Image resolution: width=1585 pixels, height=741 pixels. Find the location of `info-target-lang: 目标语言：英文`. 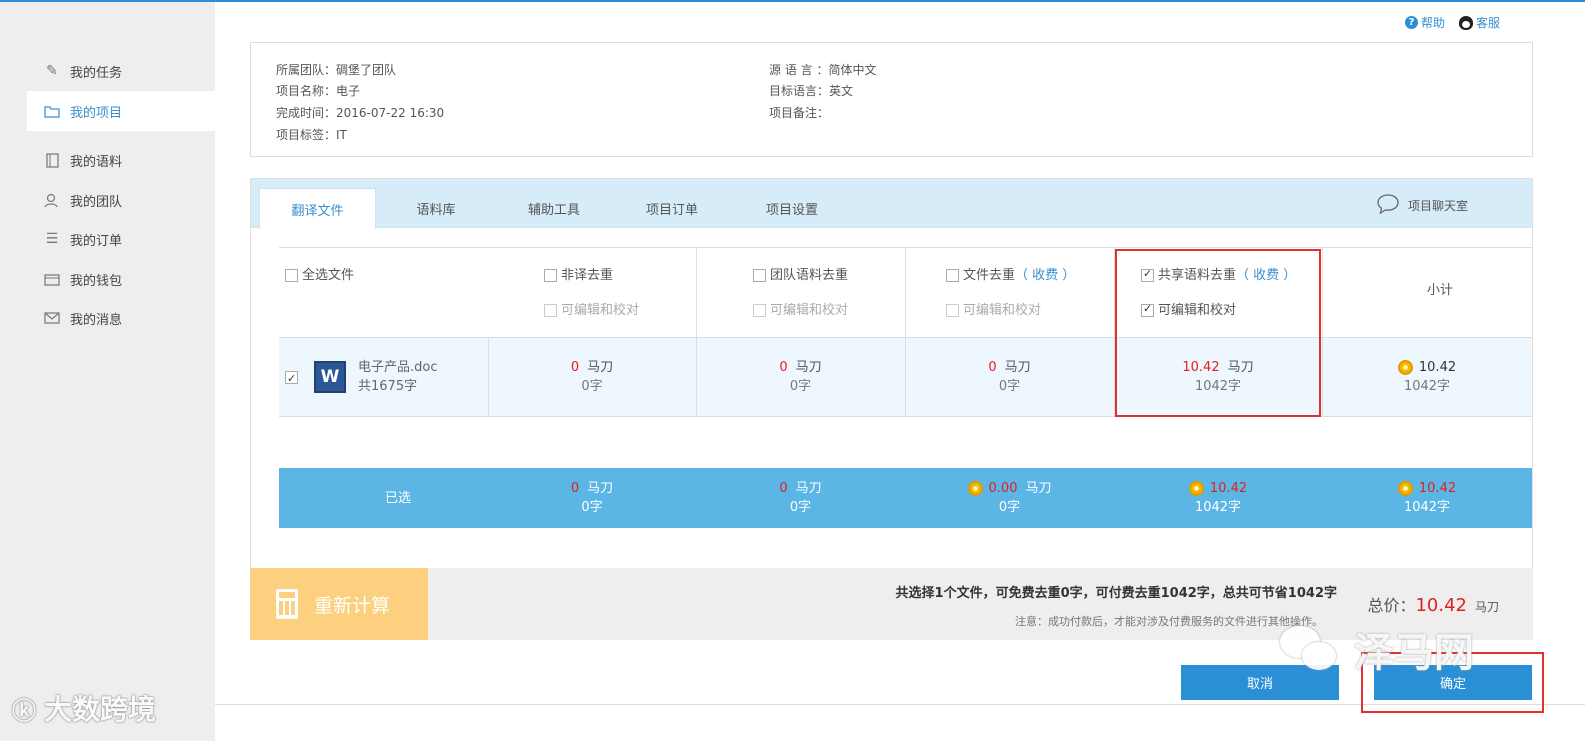

info-target-lang: 目标语言：英文 is located at coordinates (811, 91).